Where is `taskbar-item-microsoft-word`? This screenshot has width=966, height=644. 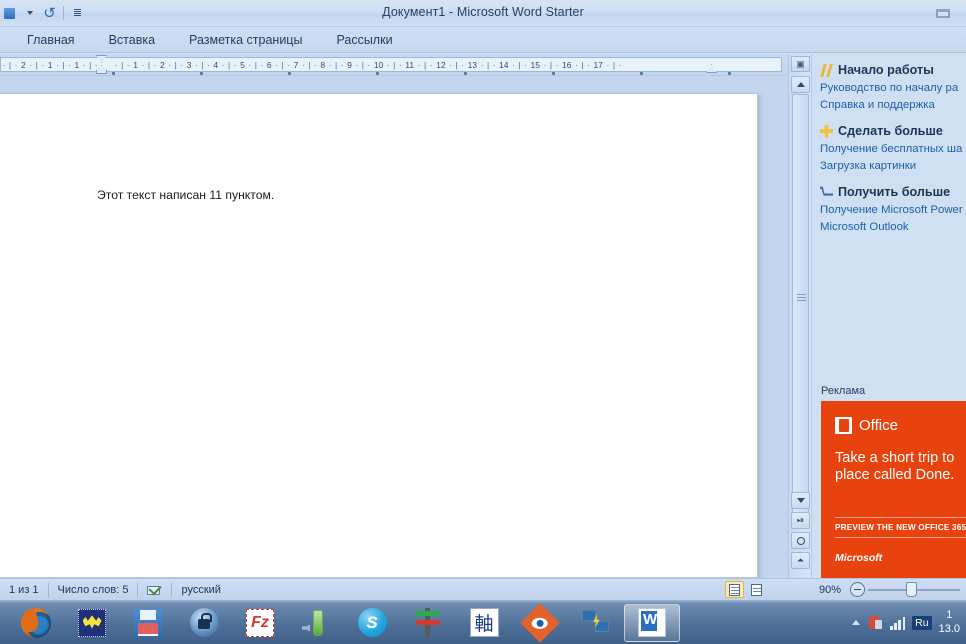
taskbar-item-microsoft-word is located at coordinates (652, 622).